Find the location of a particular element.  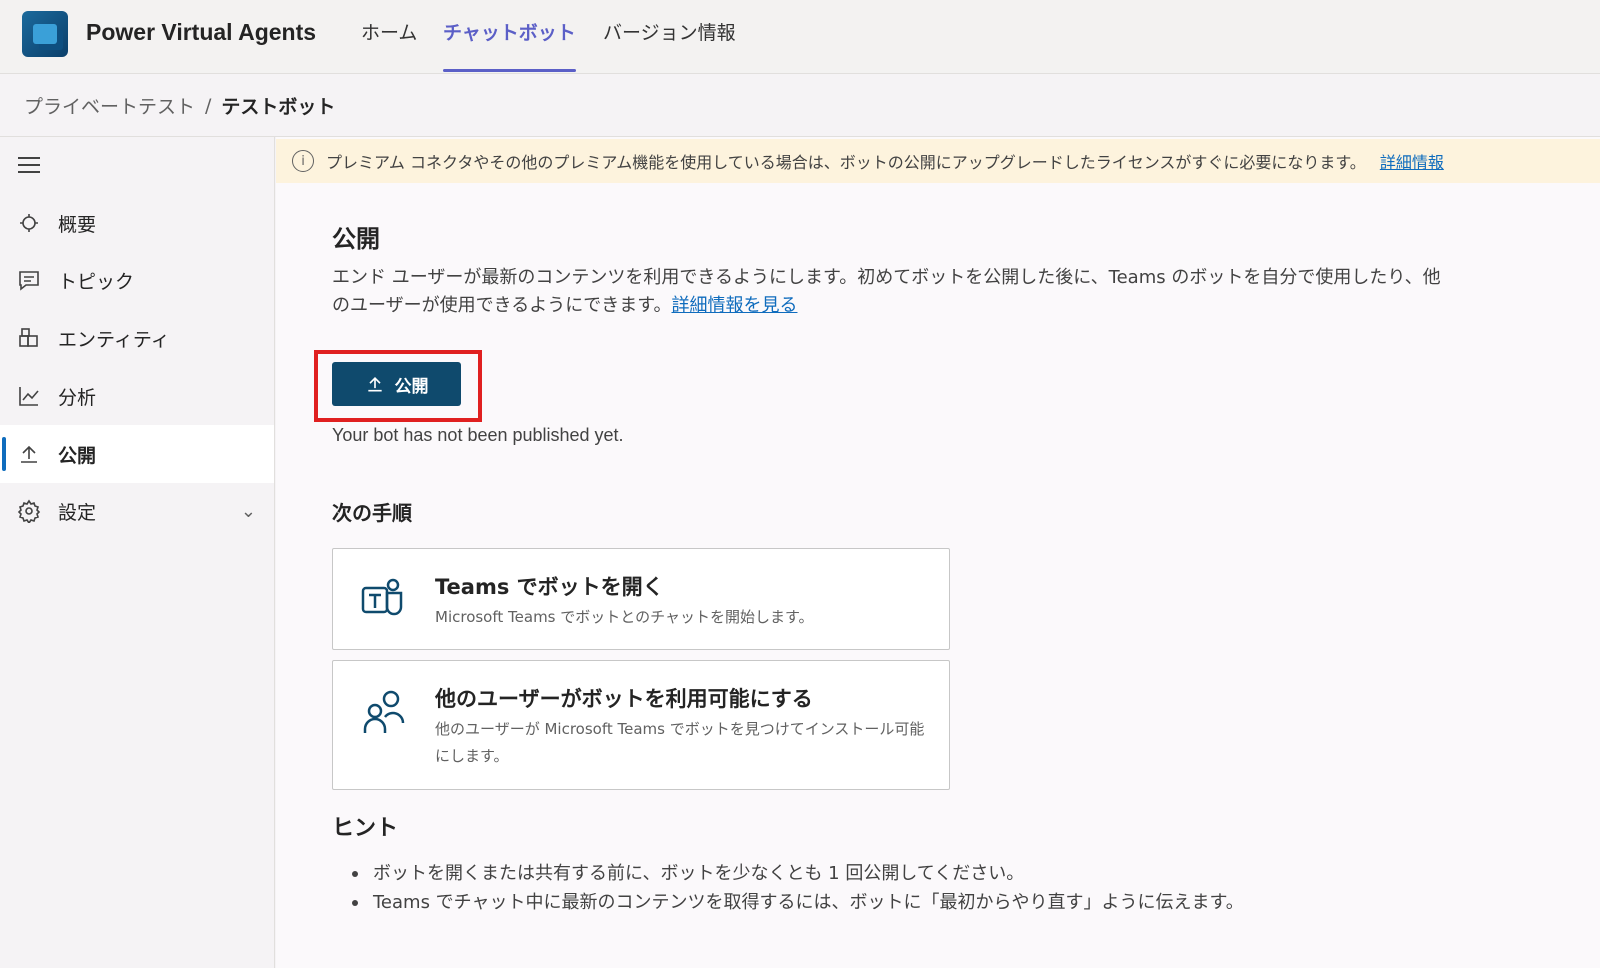

tab-version-info: バージョン情報 is located at coordinates (669, 46).